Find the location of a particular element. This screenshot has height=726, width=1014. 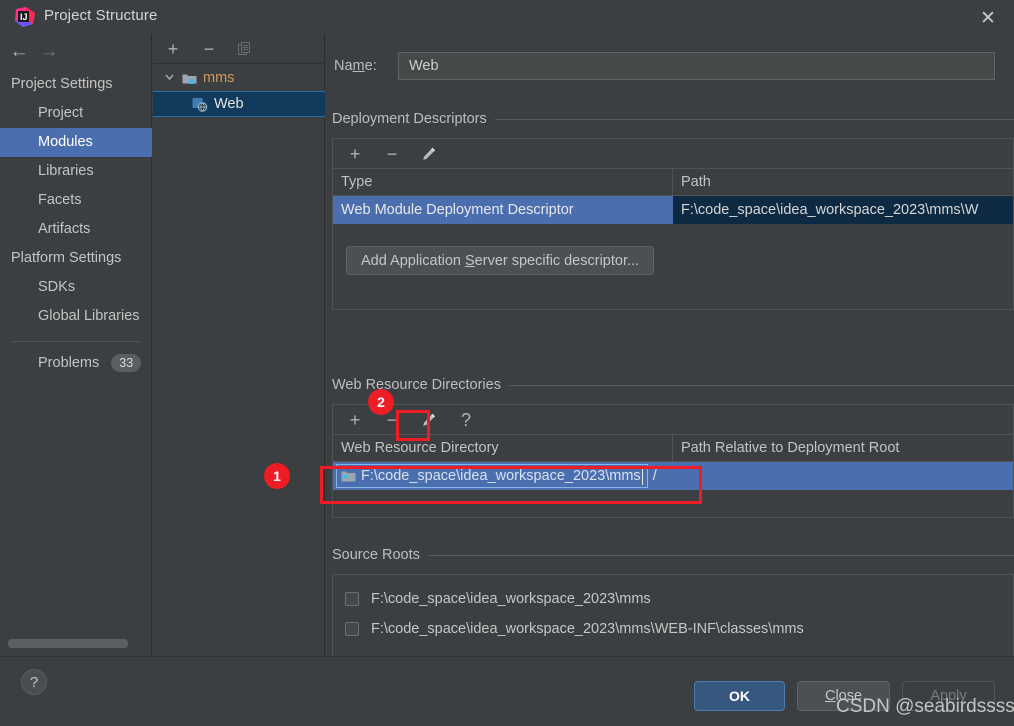

edit-descriptor-icon is located at coordinates (429, 154).